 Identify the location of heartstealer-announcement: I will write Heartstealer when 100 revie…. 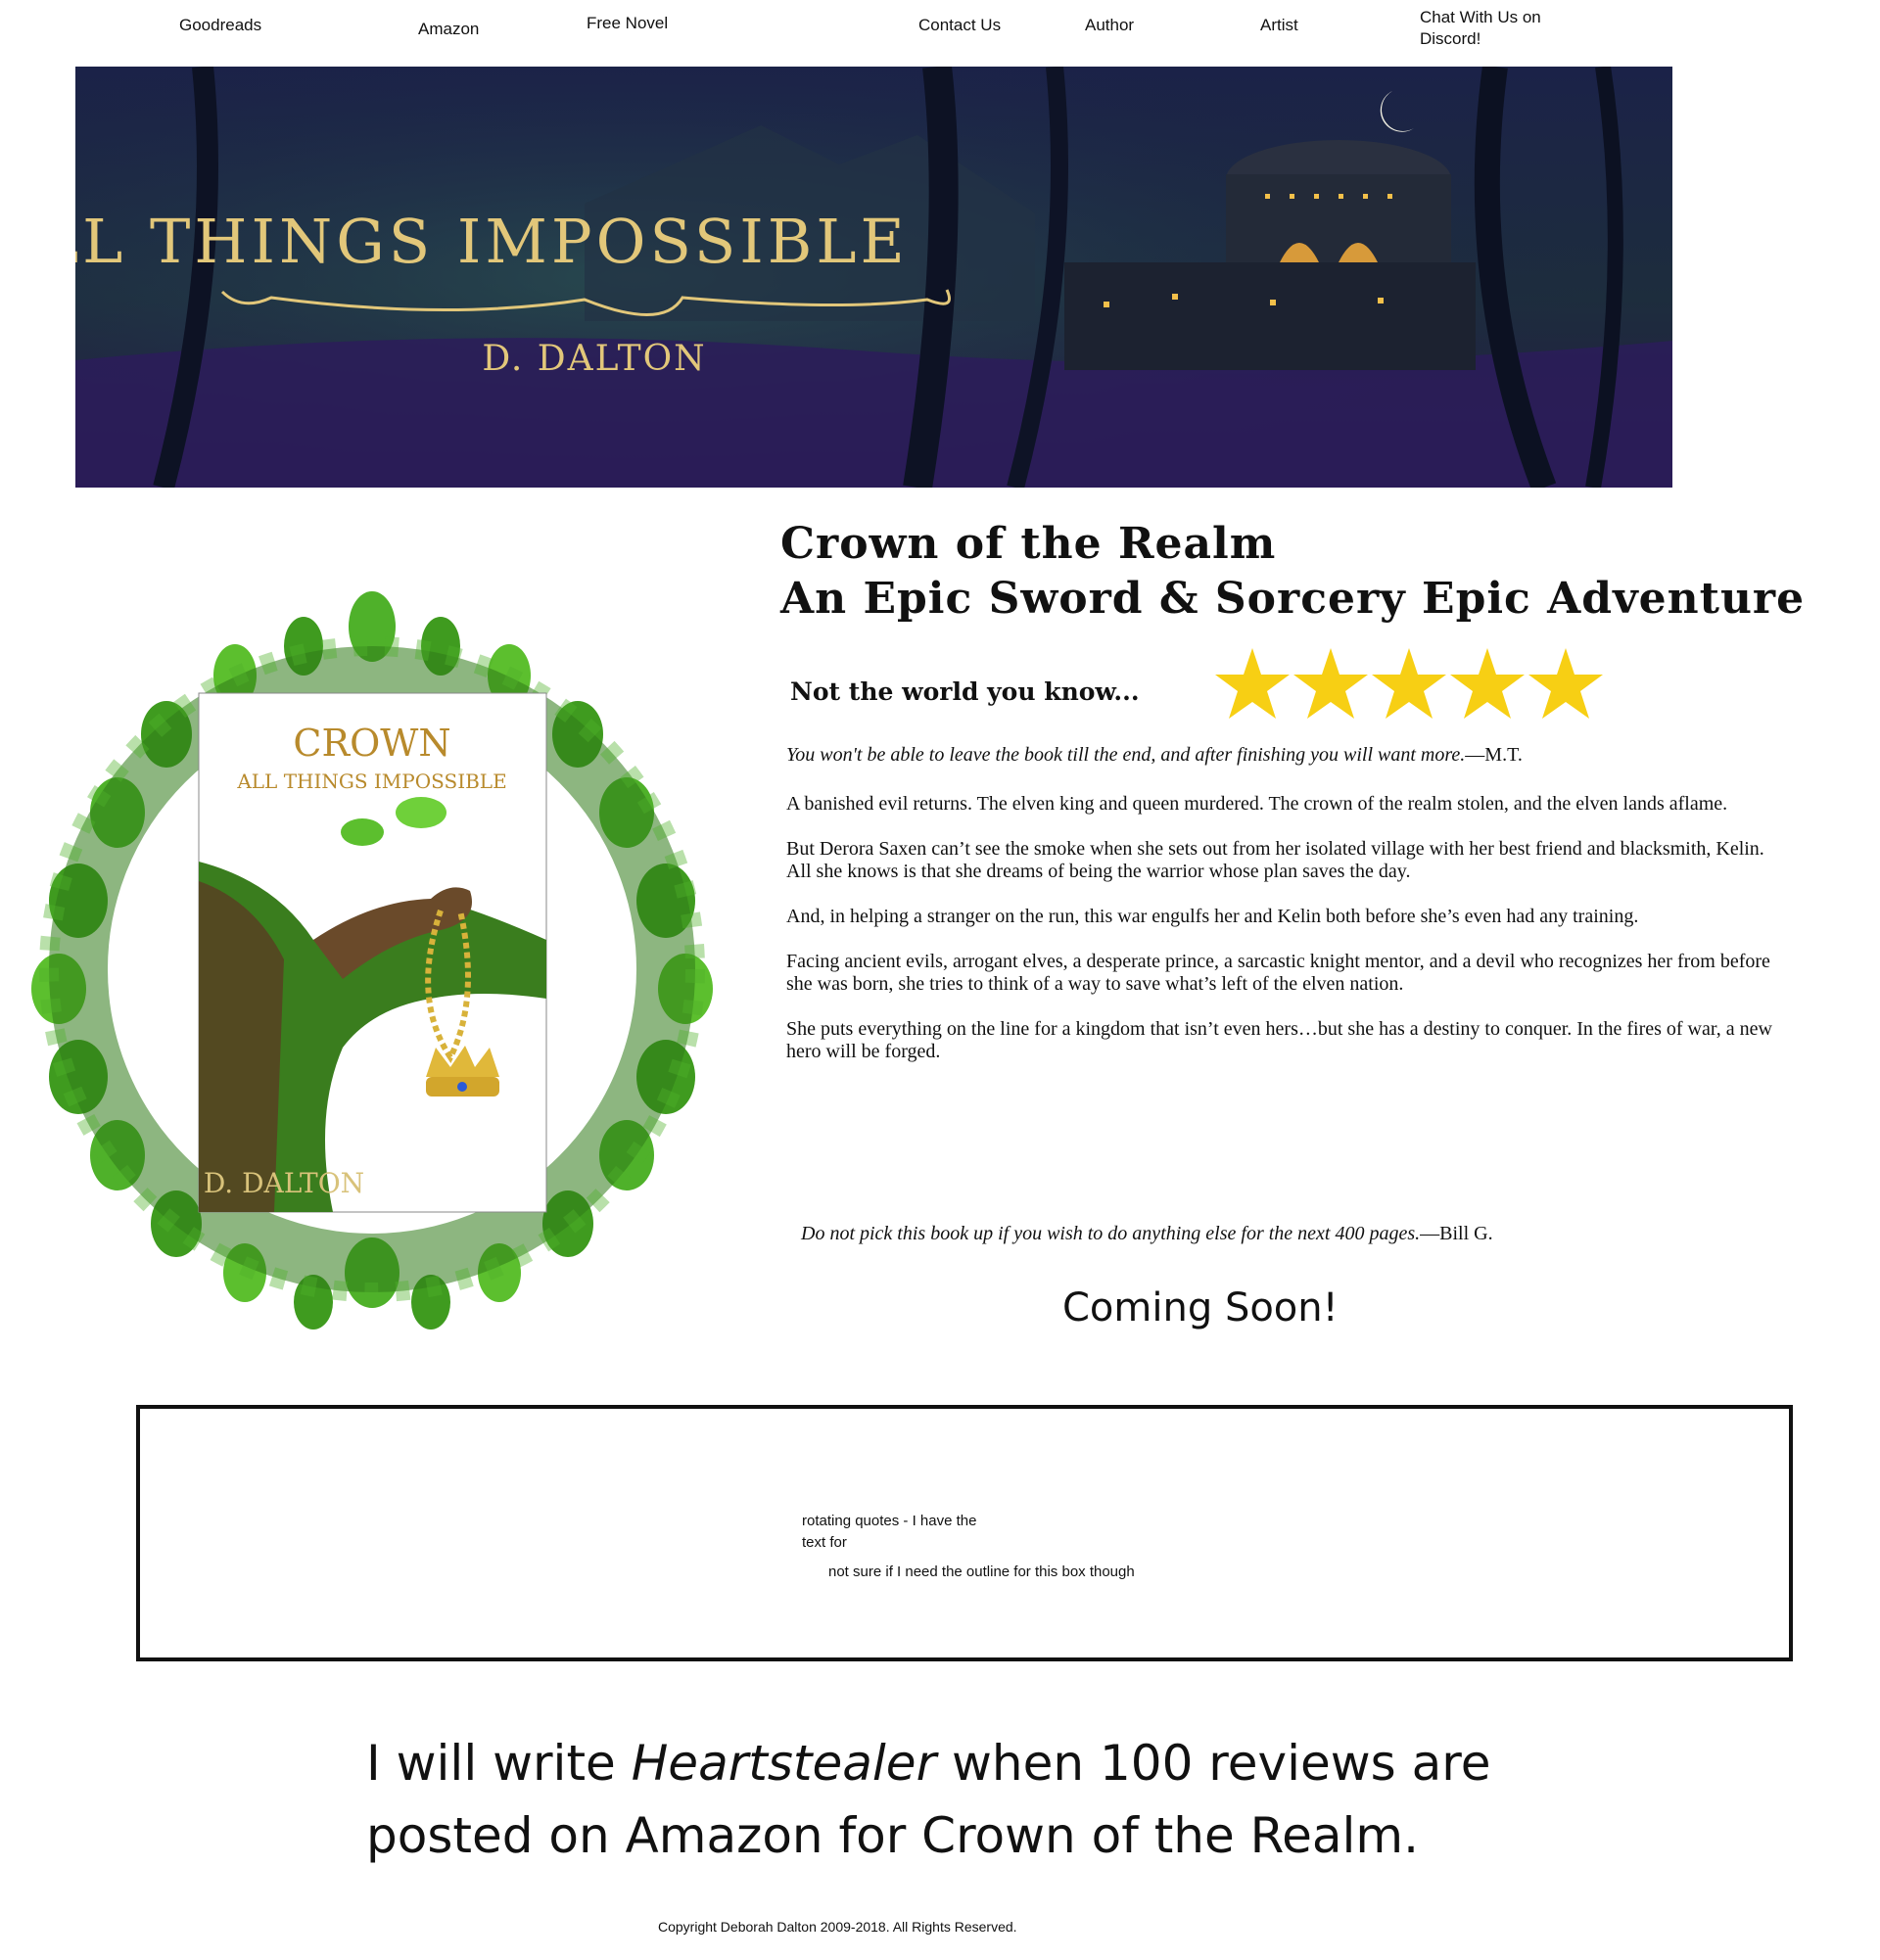
(1002, 1799).